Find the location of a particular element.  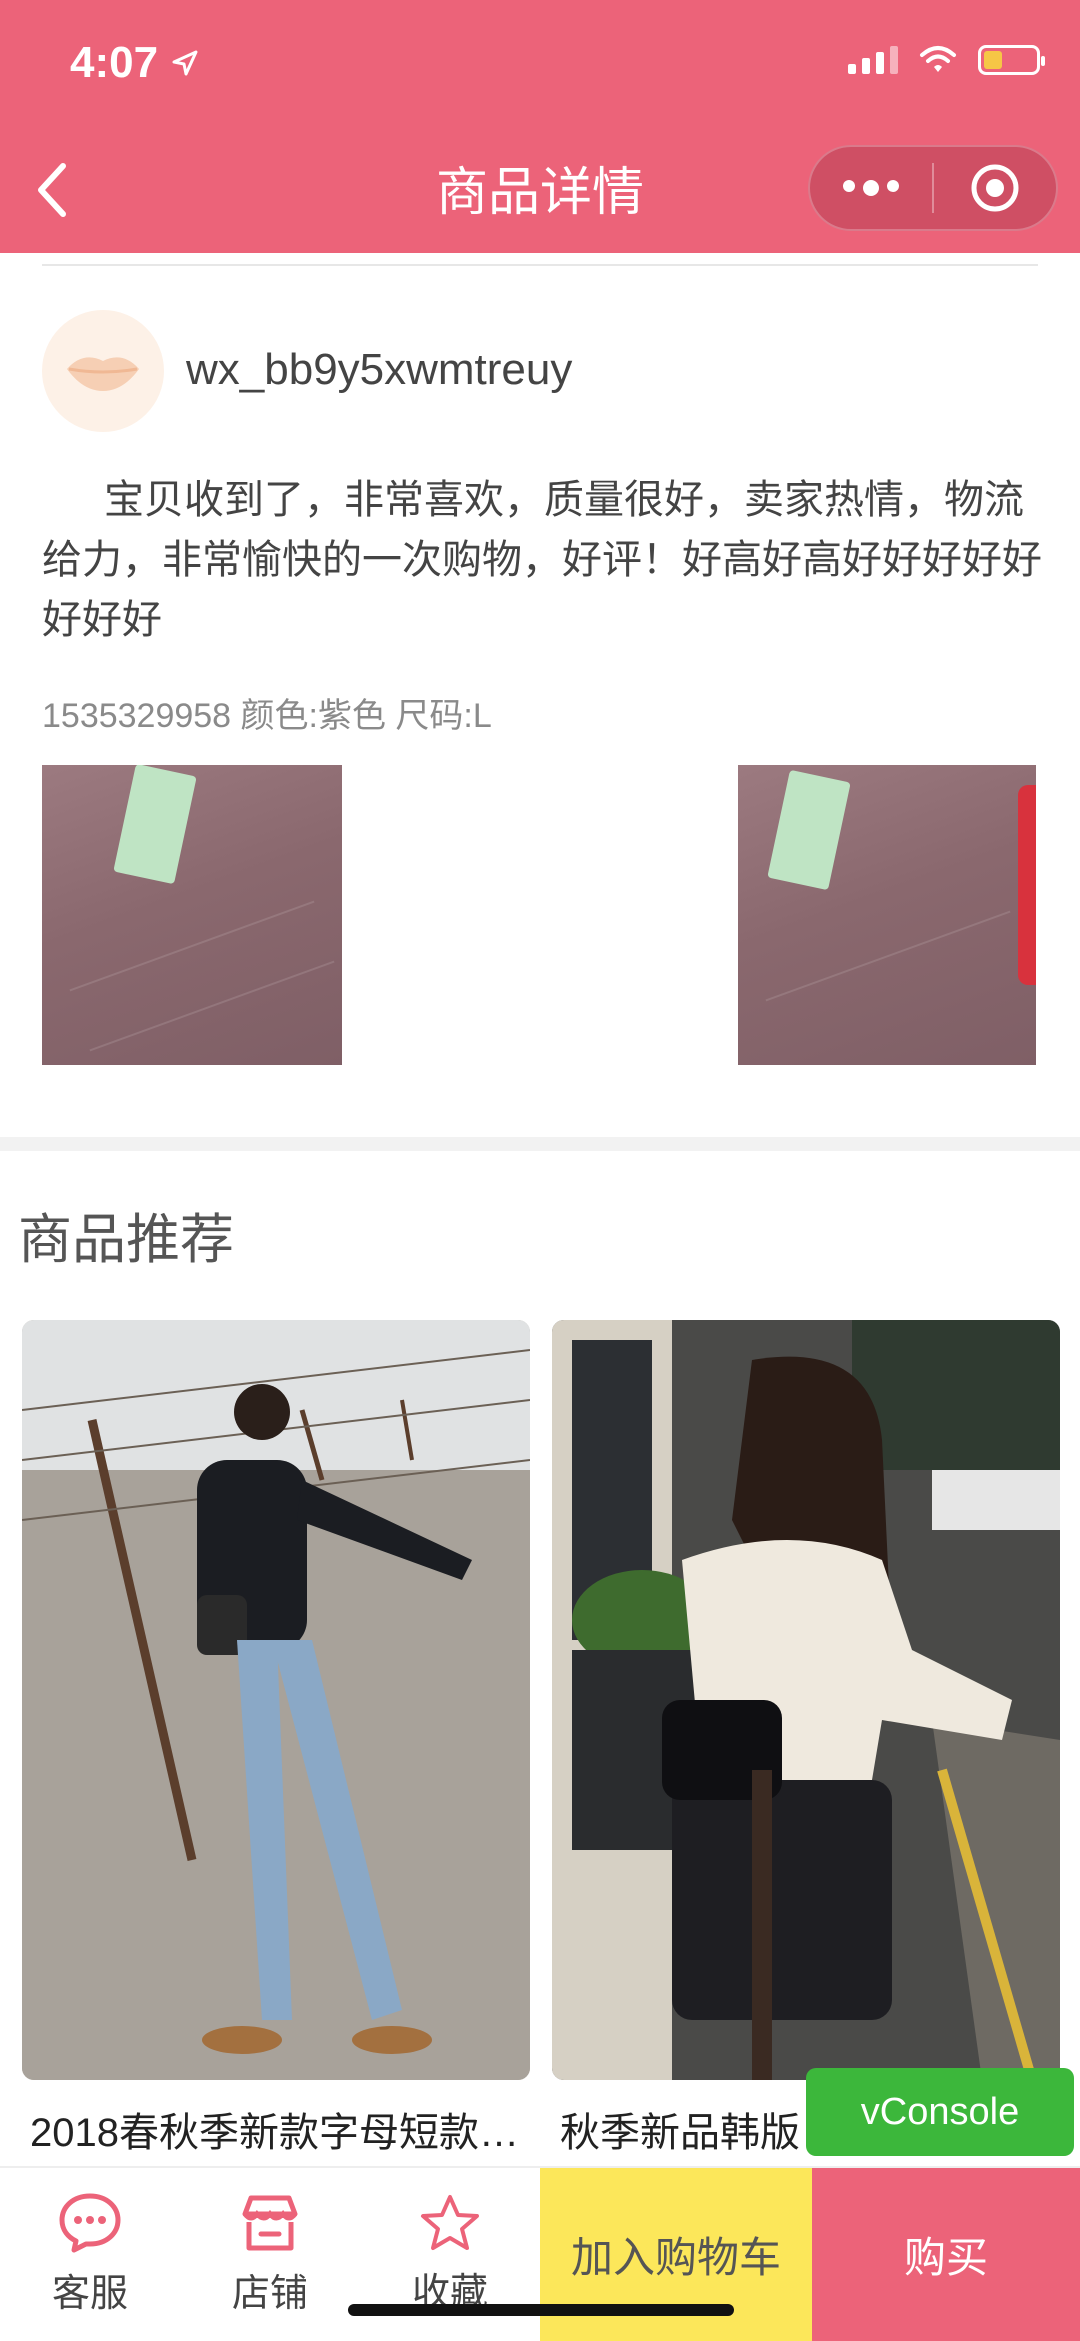

status-time: 4:07 is located at coordinates (114, 62).